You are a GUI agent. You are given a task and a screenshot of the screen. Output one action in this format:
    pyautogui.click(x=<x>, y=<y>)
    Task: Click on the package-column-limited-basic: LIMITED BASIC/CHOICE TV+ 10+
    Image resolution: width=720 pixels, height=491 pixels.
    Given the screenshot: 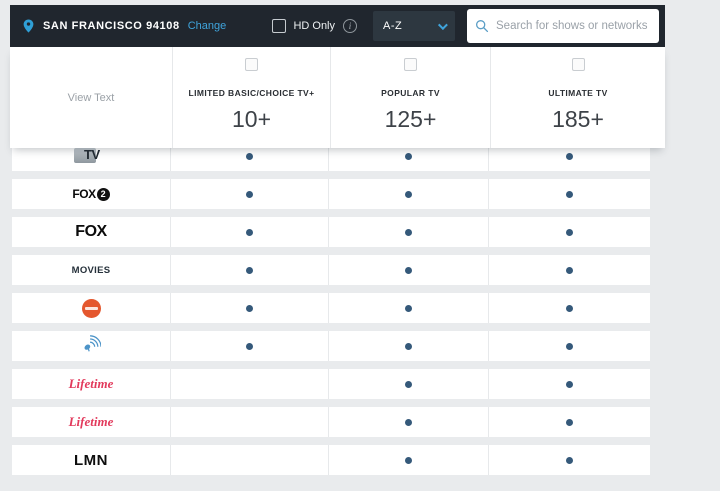 What is the action you would take?
    pyautogui.click(x=251, y=97)
    